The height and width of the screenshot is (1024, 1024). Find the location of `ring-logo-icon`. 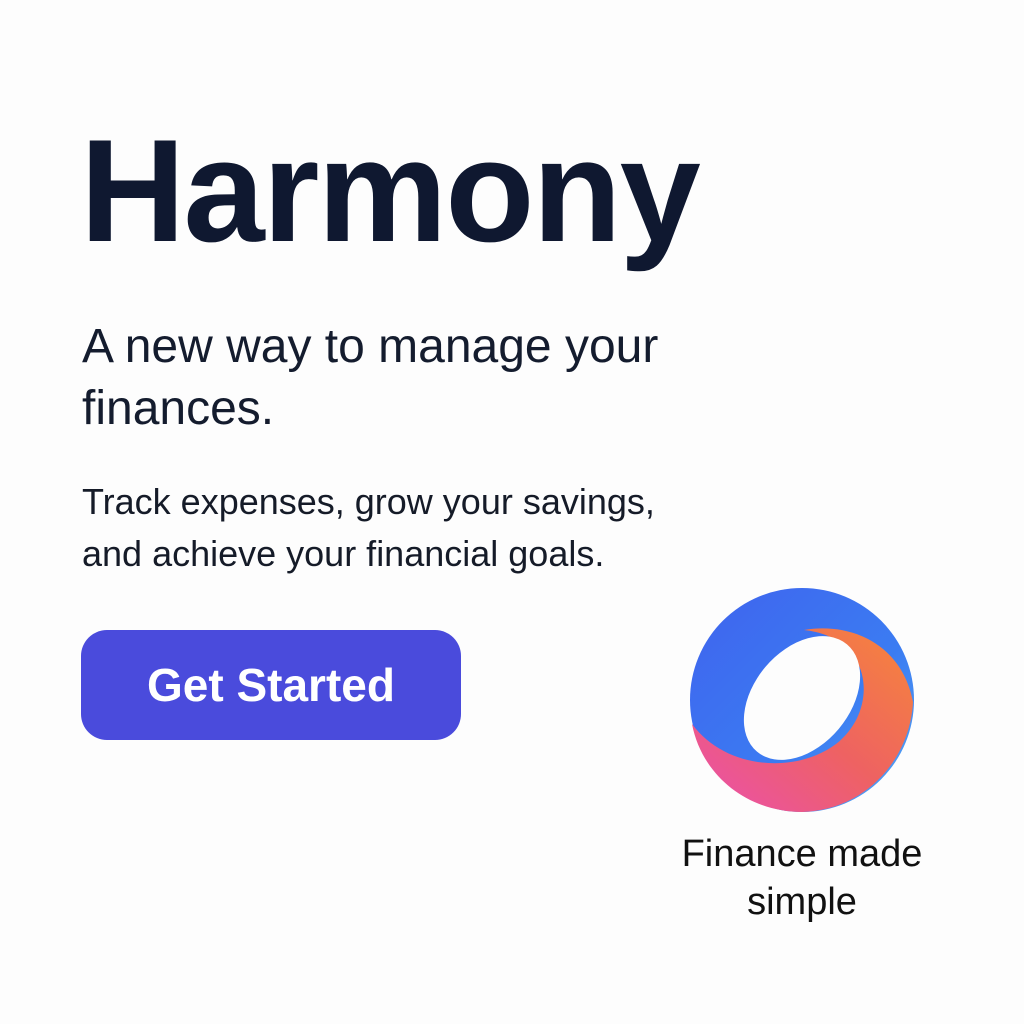

ring-logo-icon is located at coordinates (802, 700).